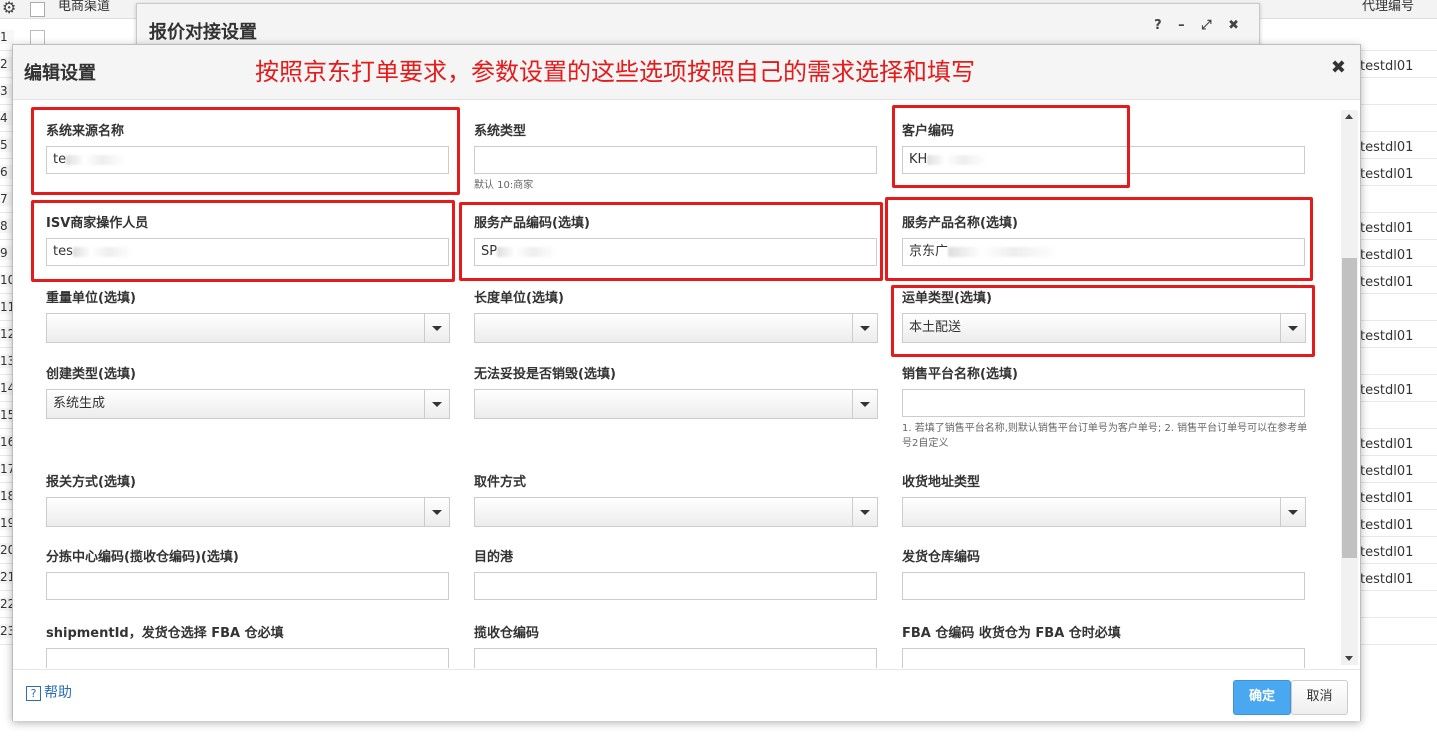 This screenshot has width=1437, height=745. What do you see at coordinates (1349, 658) in the screenshot?
I see `scroll-down-icon` at bounding box center [1349, 658].